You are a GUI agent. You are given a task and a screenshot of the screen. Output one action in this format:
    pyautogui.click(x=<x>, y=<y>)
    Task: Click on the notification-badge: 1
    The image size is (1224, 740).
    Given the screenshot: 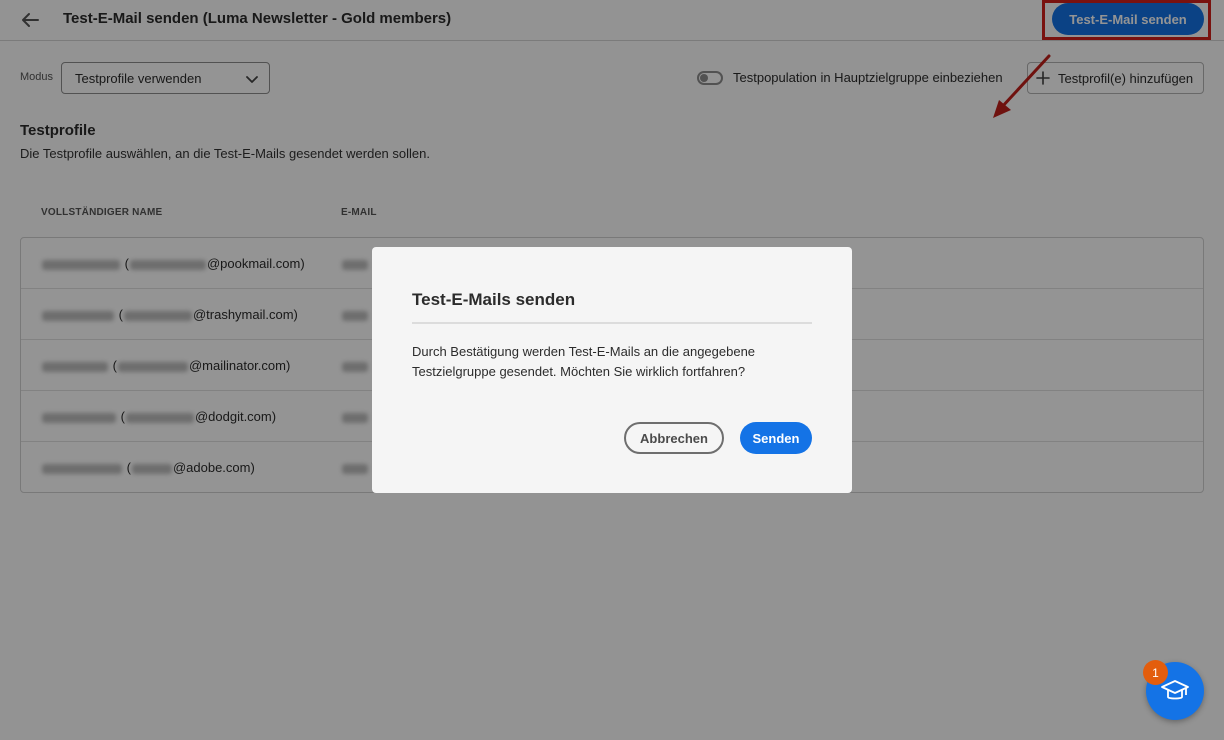 What is the action you would take?
    pyautogui.click(x=1155, y=672)
    